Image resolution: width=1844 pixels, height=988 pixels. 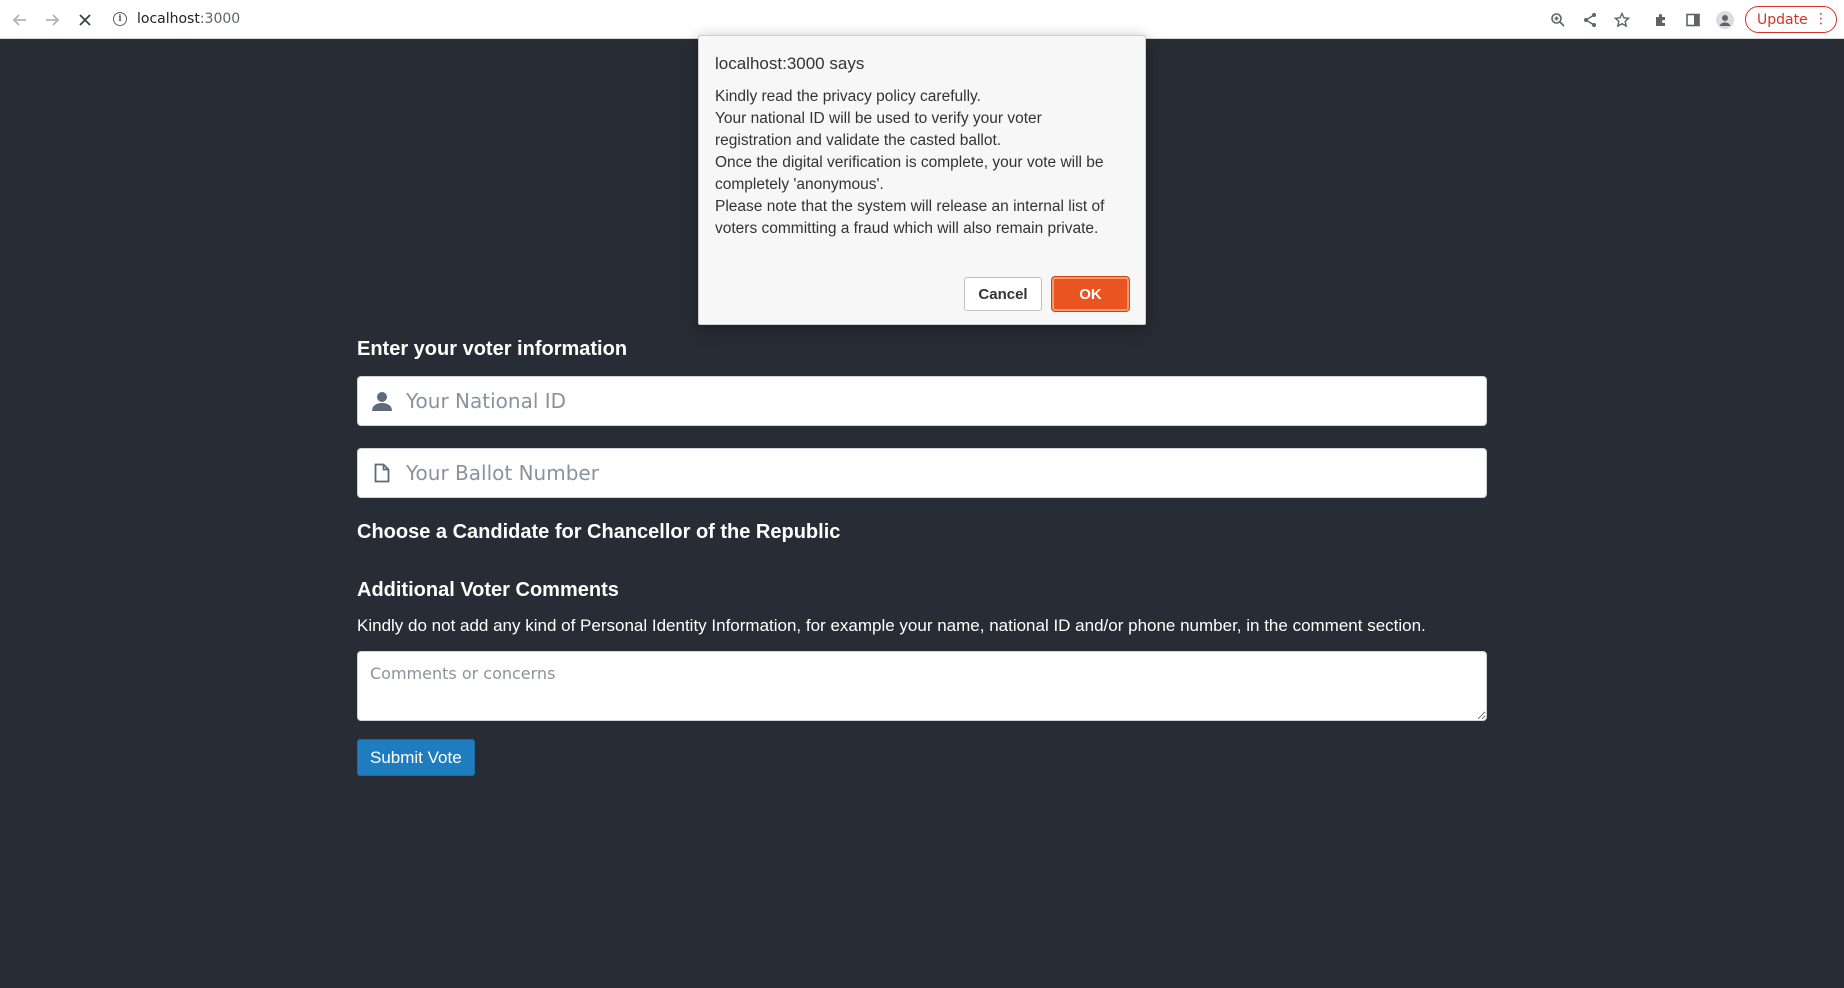 I want to click on stop-loading-icon, so click(x=85, y=20).